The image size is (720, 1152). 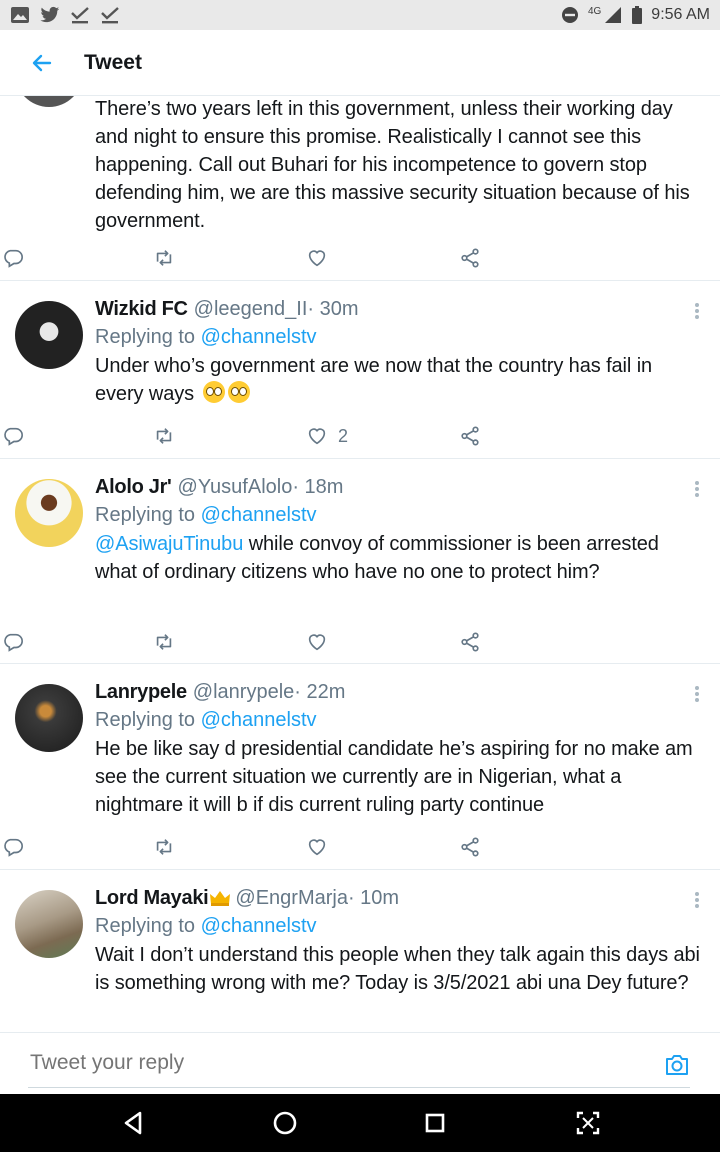 I want to click on nav-screenshot-button, so click(x=588, y=1123).